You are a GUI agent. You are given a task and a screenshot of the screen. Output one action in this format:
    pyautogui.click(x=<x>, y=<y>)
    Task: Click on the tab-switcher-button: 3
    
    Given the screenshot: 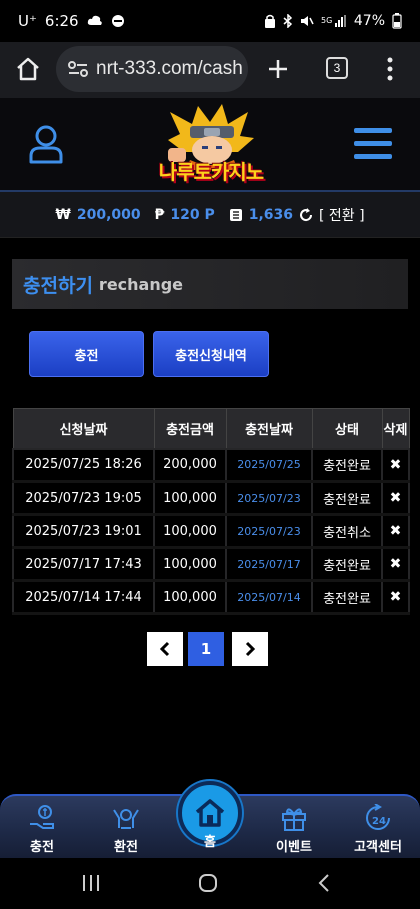 What is the action you would take?
    pyautogui.click(x=337, y=68)
    